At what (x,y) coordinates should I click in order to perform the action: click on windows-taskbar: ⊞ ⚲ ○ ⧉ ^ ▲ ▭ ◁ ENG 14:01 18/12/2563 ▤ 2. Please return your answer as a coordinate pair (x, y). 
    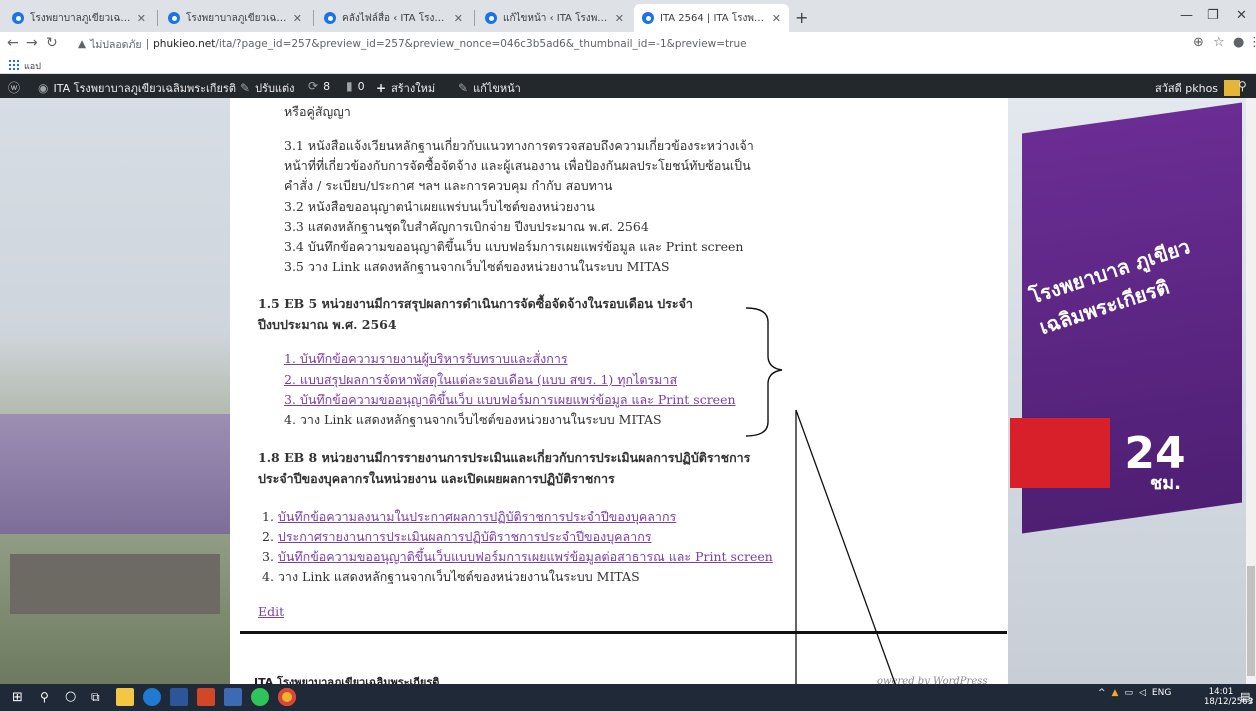
    Looking at the image, I should click on (628, 697).